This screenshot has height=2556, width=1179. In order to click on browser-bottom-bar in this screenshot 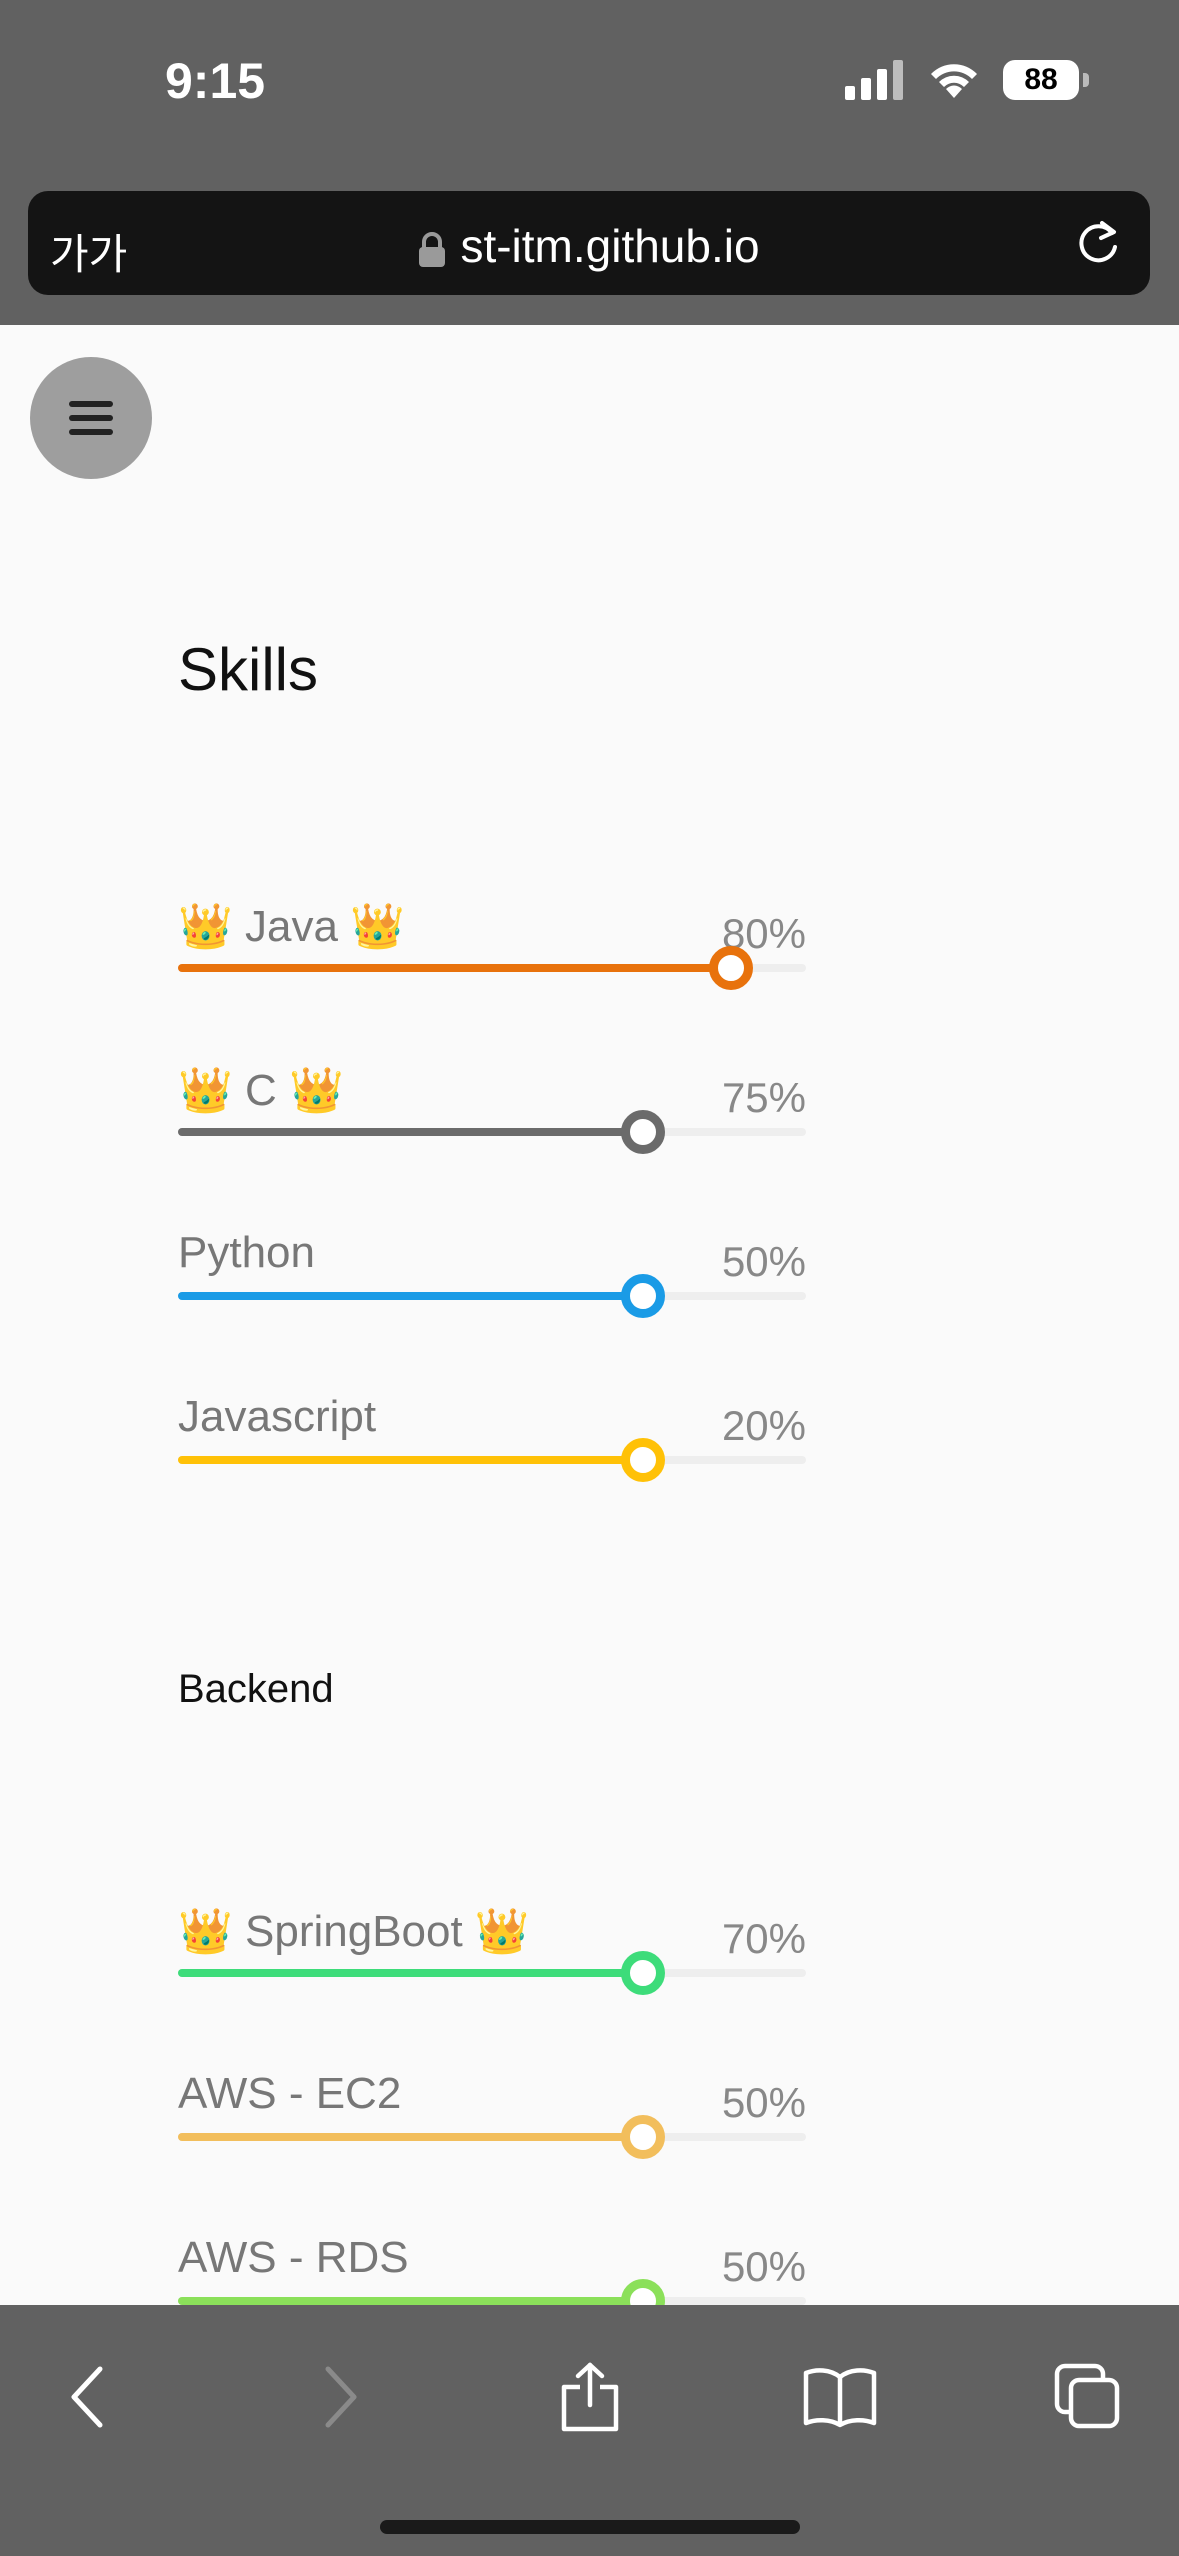, I will do `click(589, 2430)`.